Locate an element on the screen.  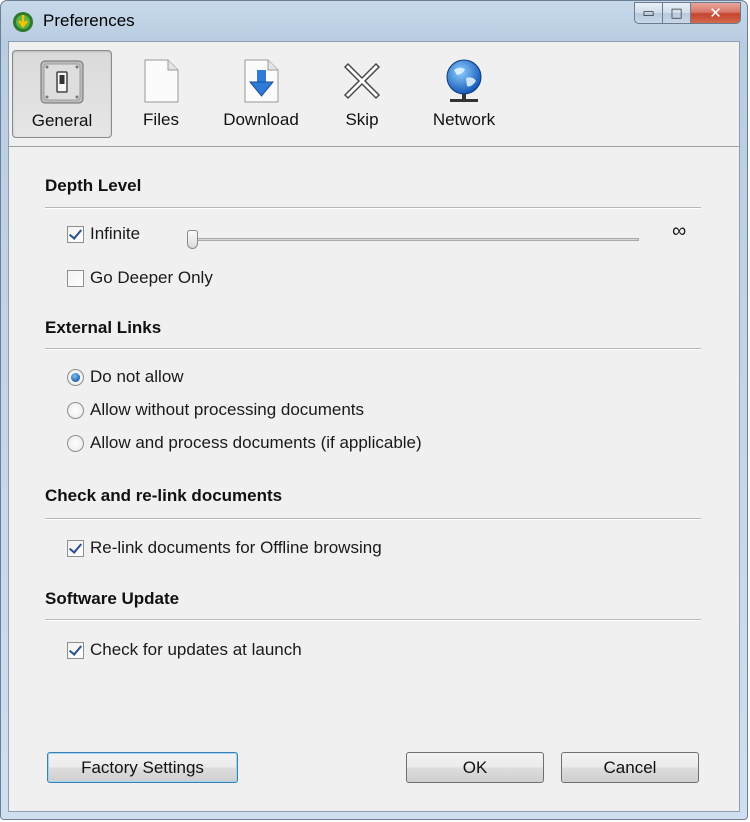
minimize-button: ▭ is located at coordinates (648, 13).